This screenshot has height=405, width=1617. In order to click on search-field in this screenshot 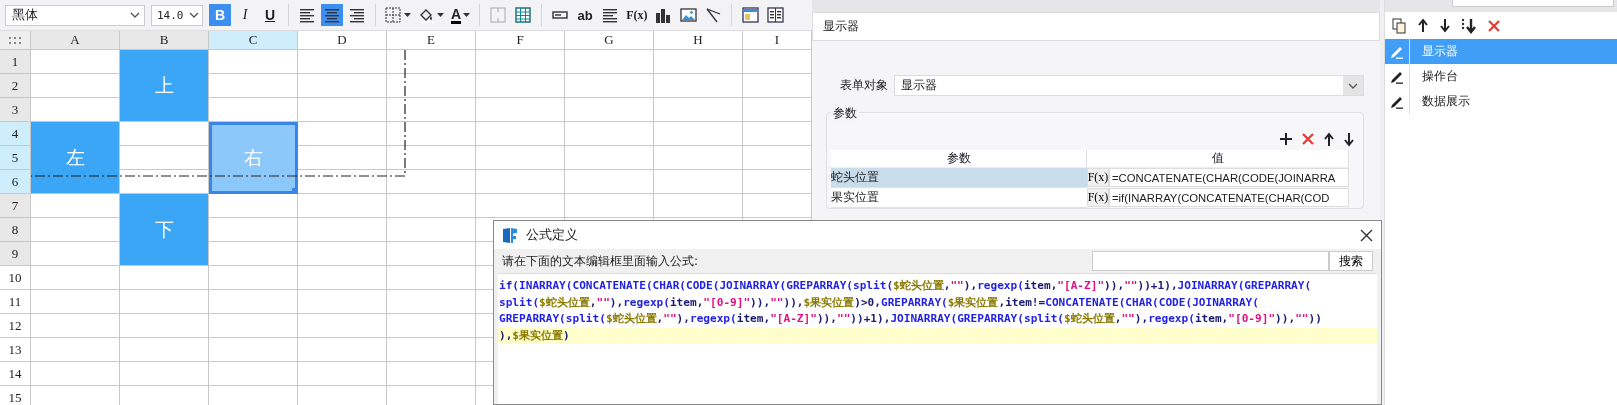, I will do `click(1210, 261)`.